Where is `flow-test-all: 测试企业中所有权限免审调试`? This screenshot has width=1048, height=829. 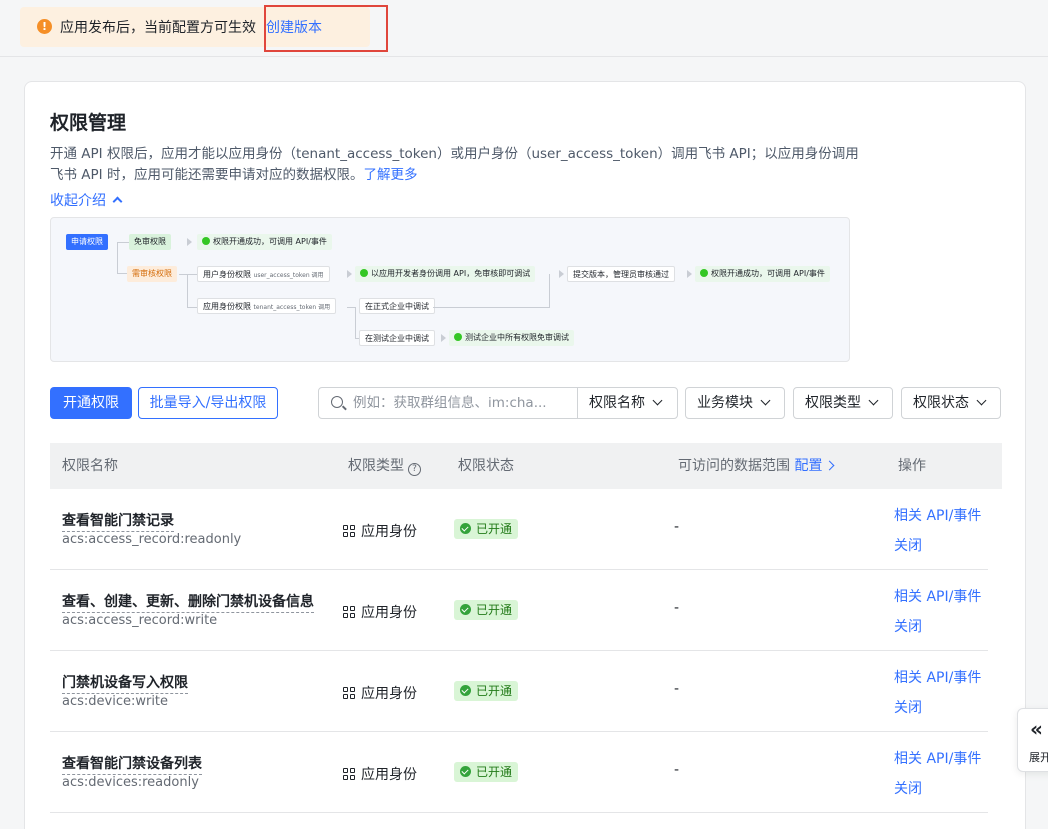 flow-test-all: 测试企业中所有权限免审调试 is located at coordinates (511, 338).